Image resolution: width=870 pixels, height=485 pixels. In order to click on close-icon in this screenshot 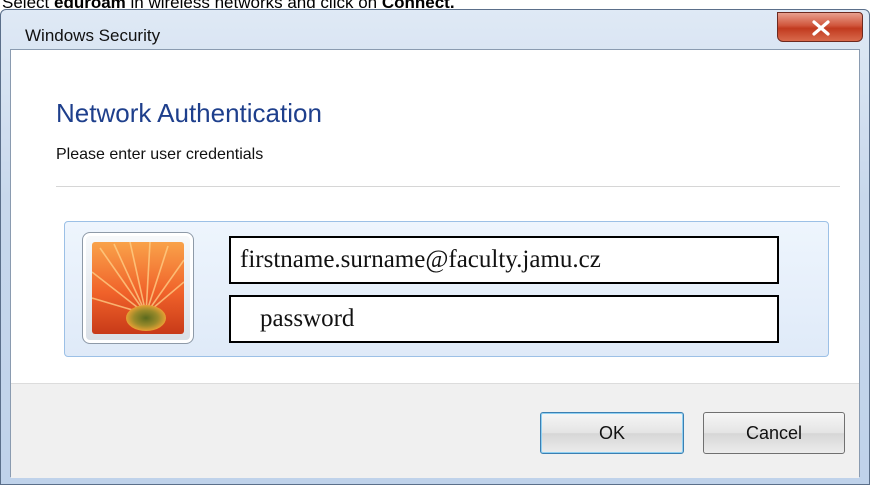, I will do `click(821, 28)`.